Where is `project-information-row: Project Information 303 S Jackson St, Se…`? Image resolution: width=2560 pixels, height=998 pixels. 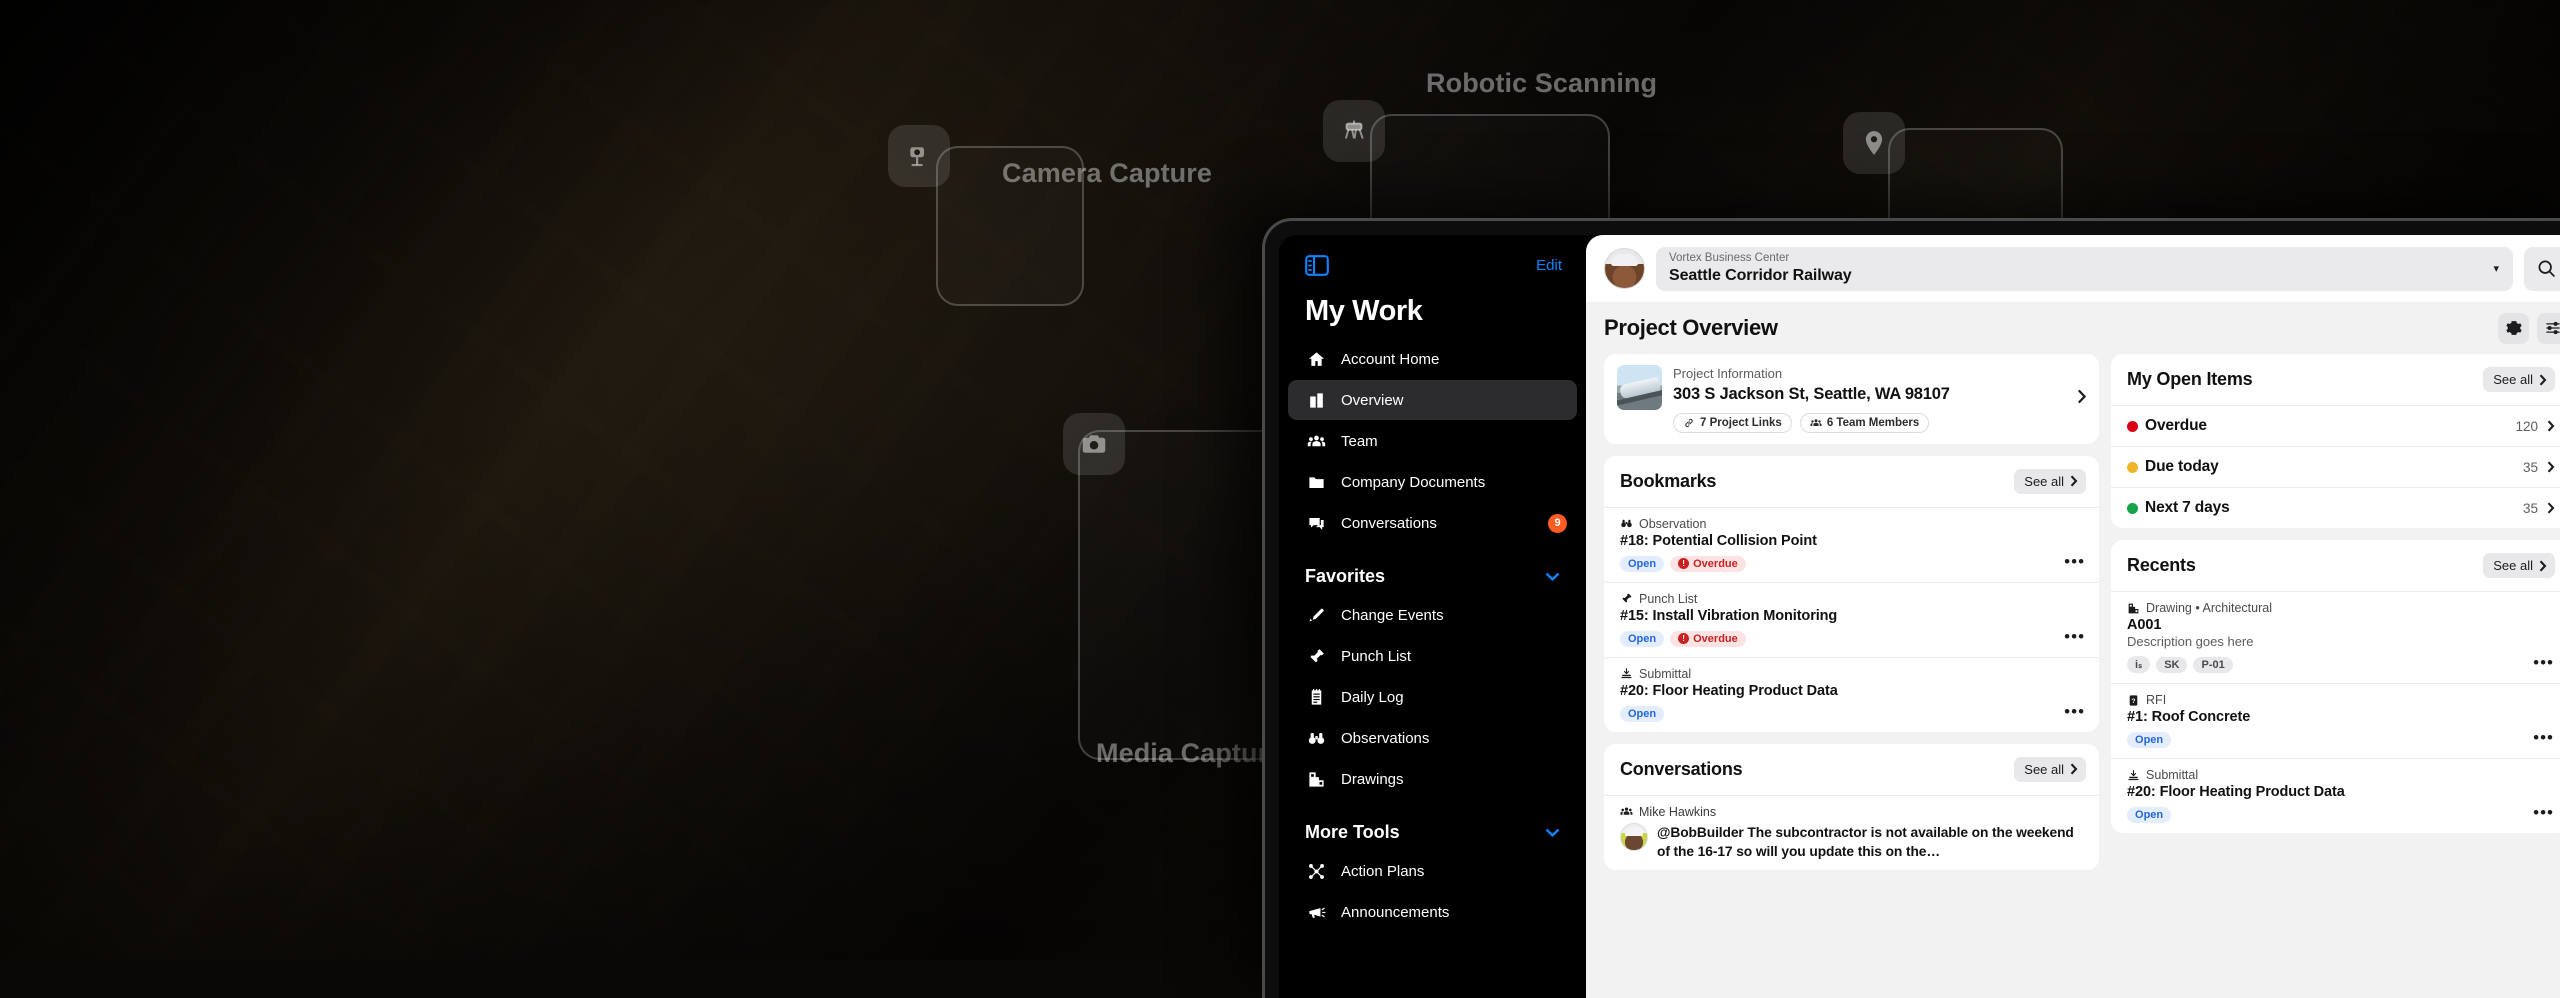
project-information-row: Project Information 303 S Jackson St, Se… is located at coordinates (1851, 399).